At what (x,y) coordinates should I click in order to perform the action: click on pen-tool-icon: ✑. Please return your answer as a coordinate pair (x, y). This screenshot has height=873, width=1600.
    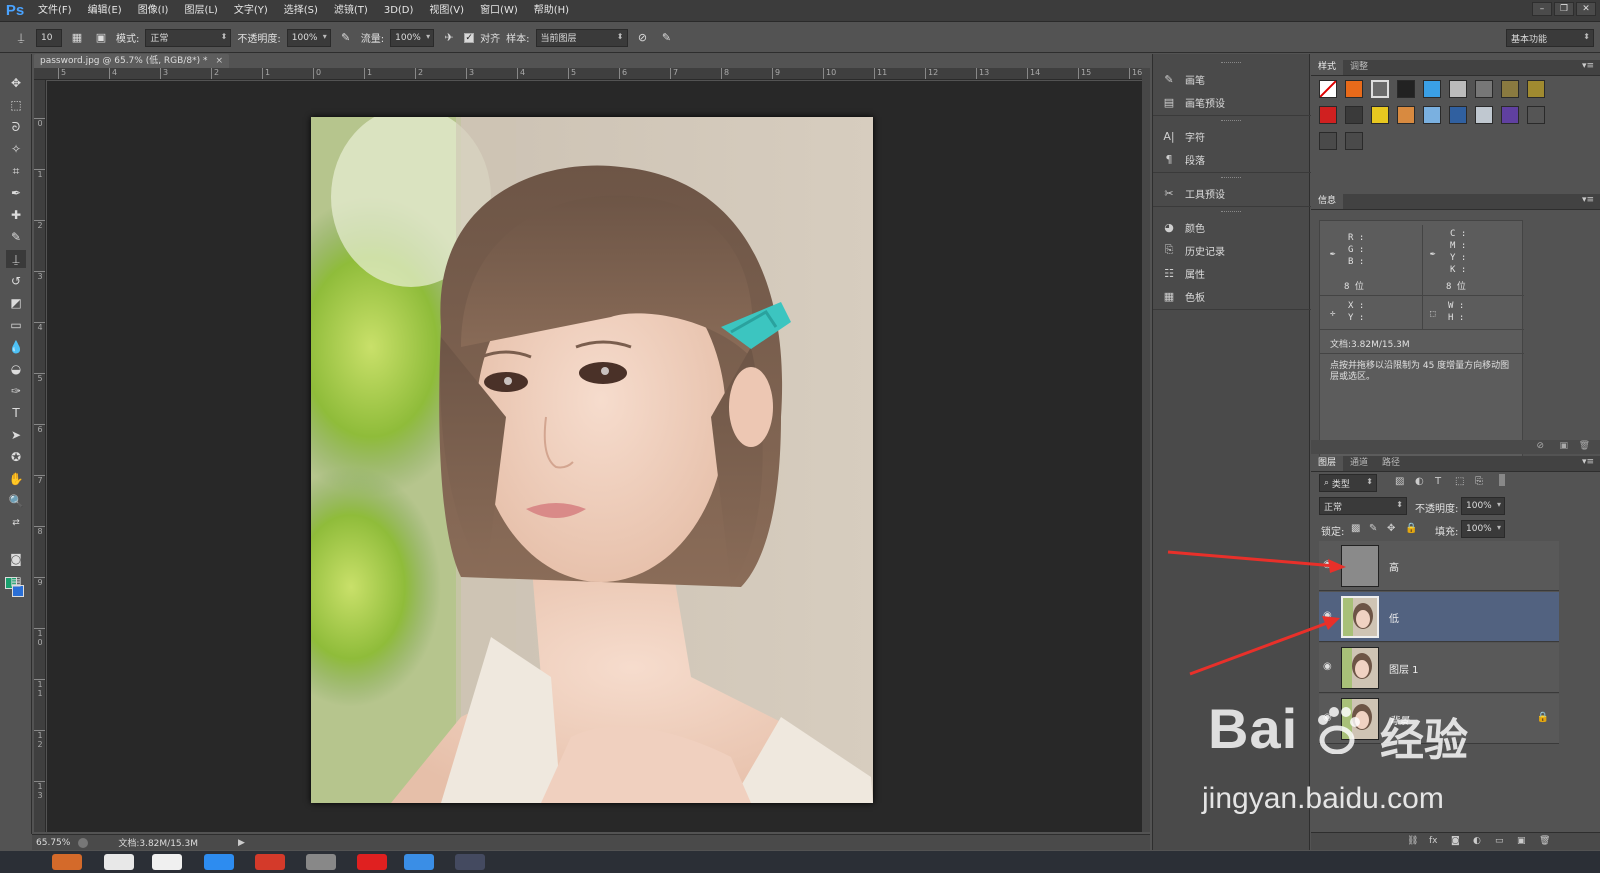
    Looking at the image, I should click on (16, 391).